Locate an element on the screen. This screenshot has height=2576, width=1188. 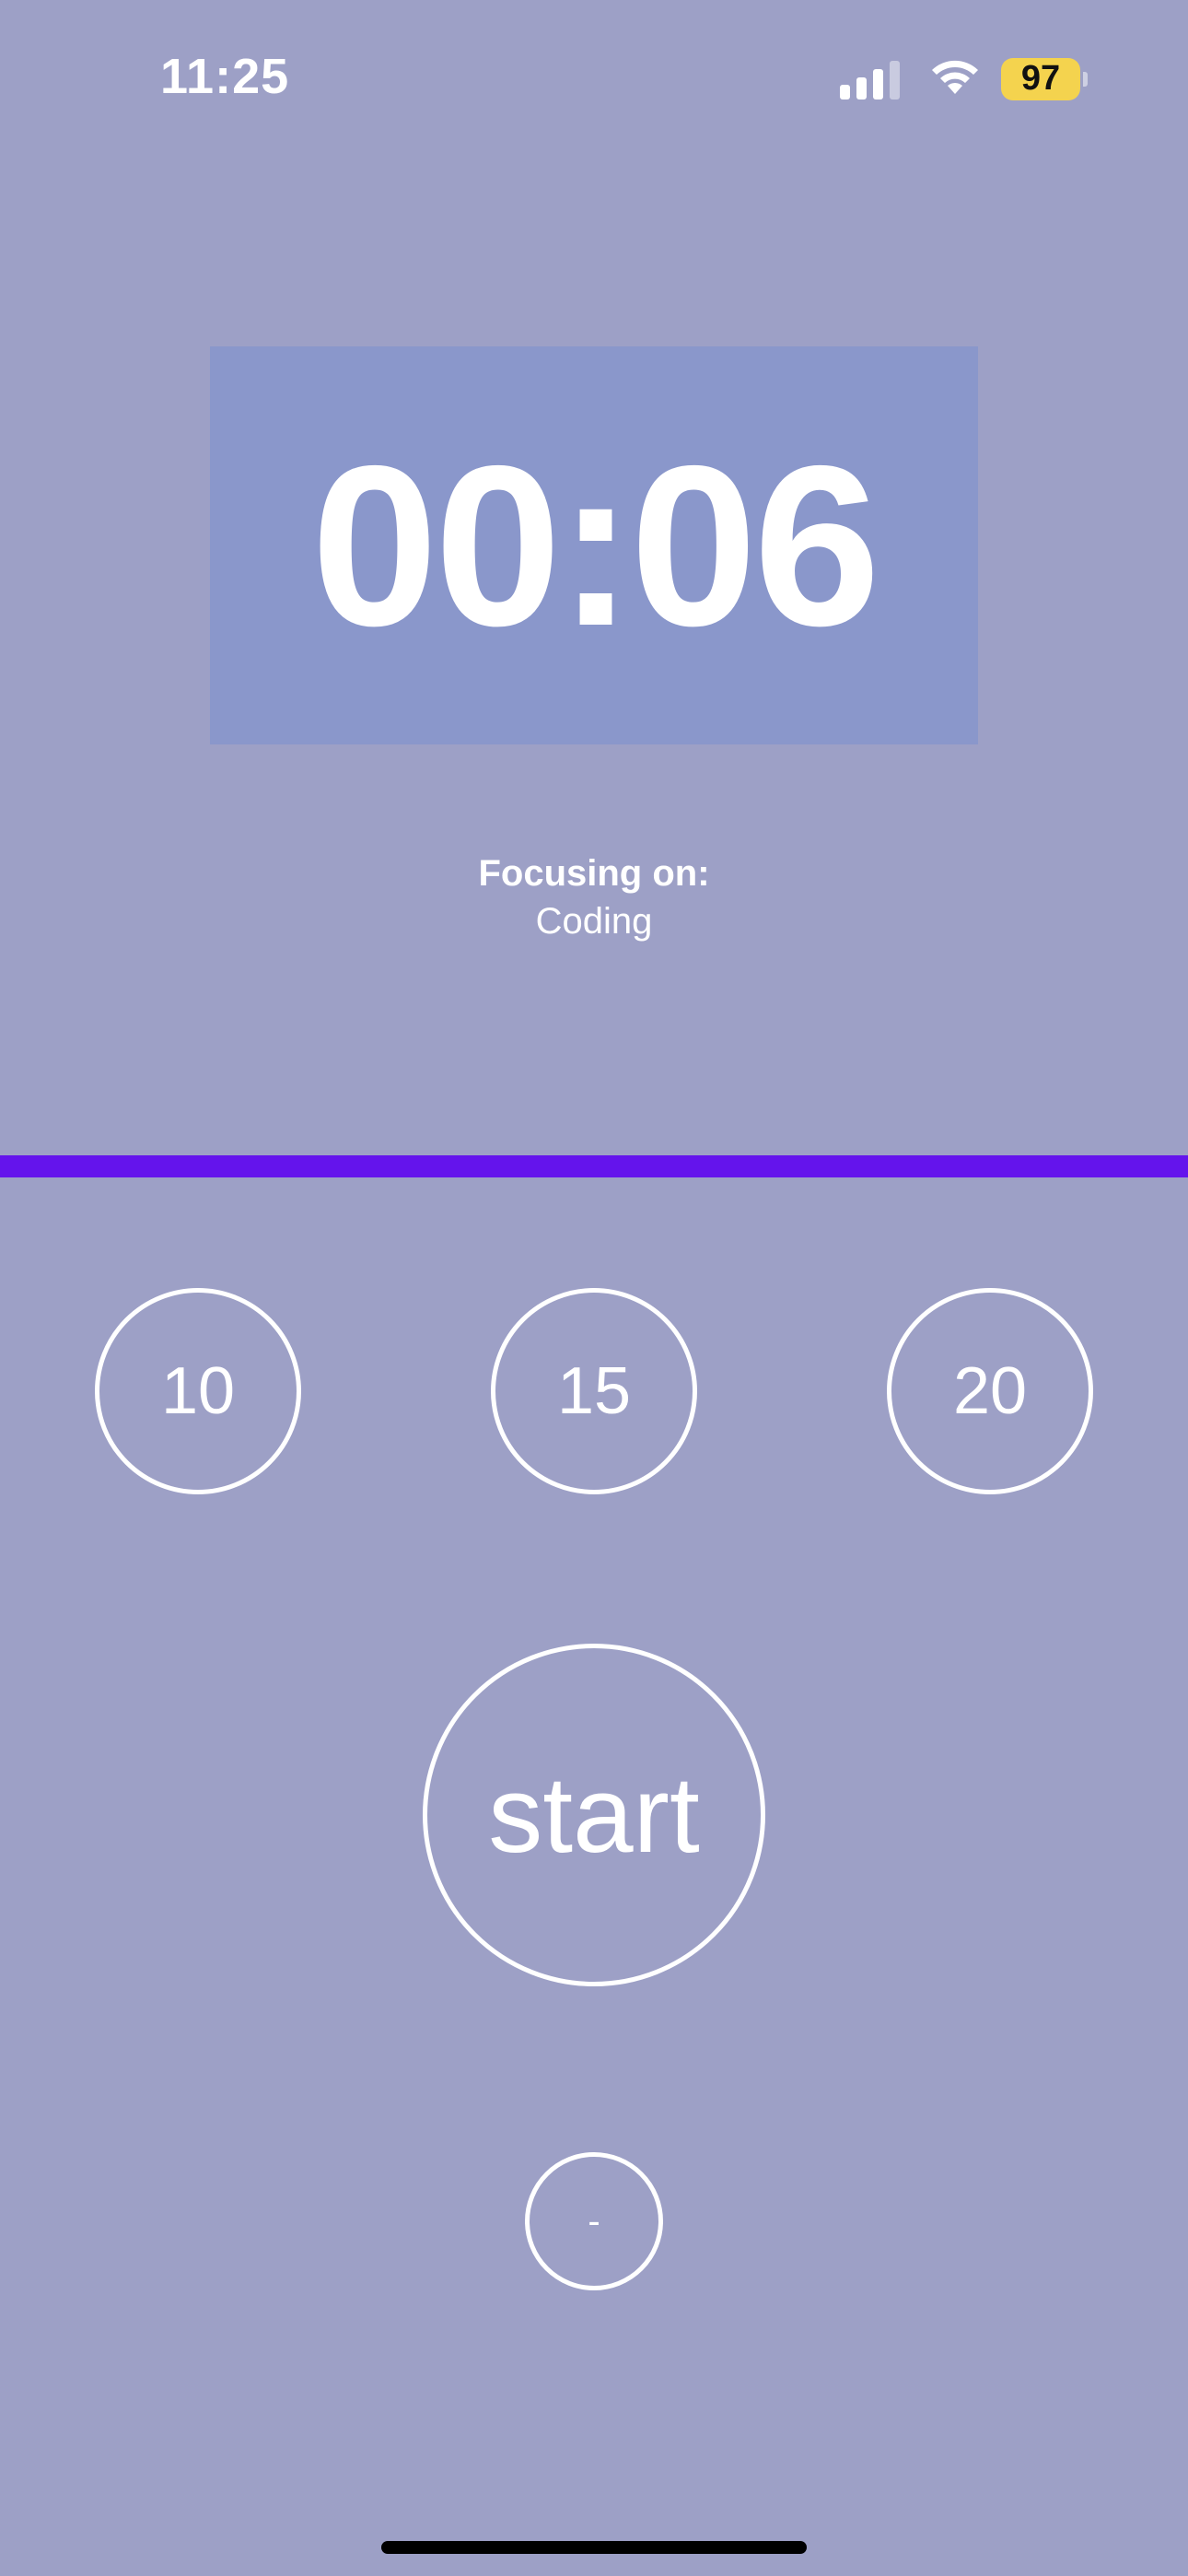
status-time: 11:25 is located at coordinates (225, 76).